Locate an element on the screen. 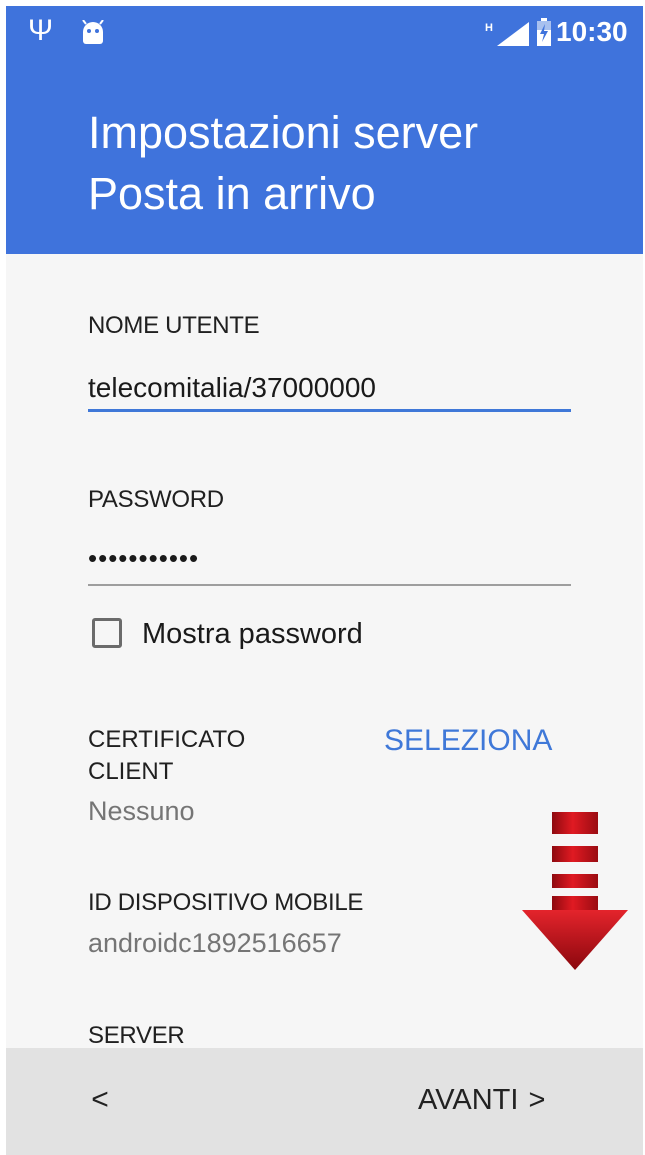  chevron-right-icon: > is located at coordinates (537, 1100).